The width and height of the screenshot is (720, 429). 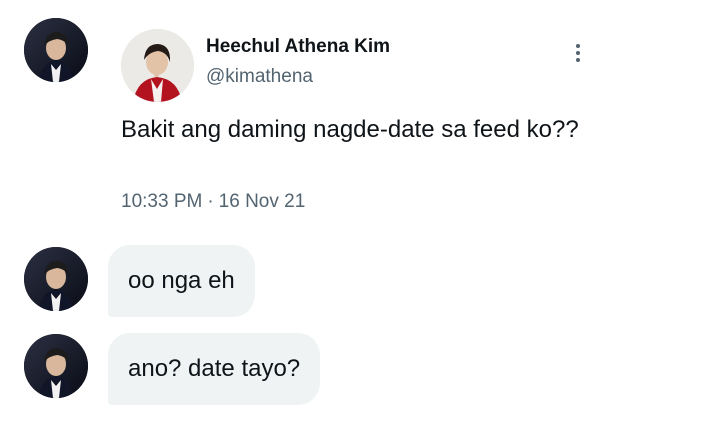 I want to click on message-bubble: oo nga eh, so click(x=181, y=281).